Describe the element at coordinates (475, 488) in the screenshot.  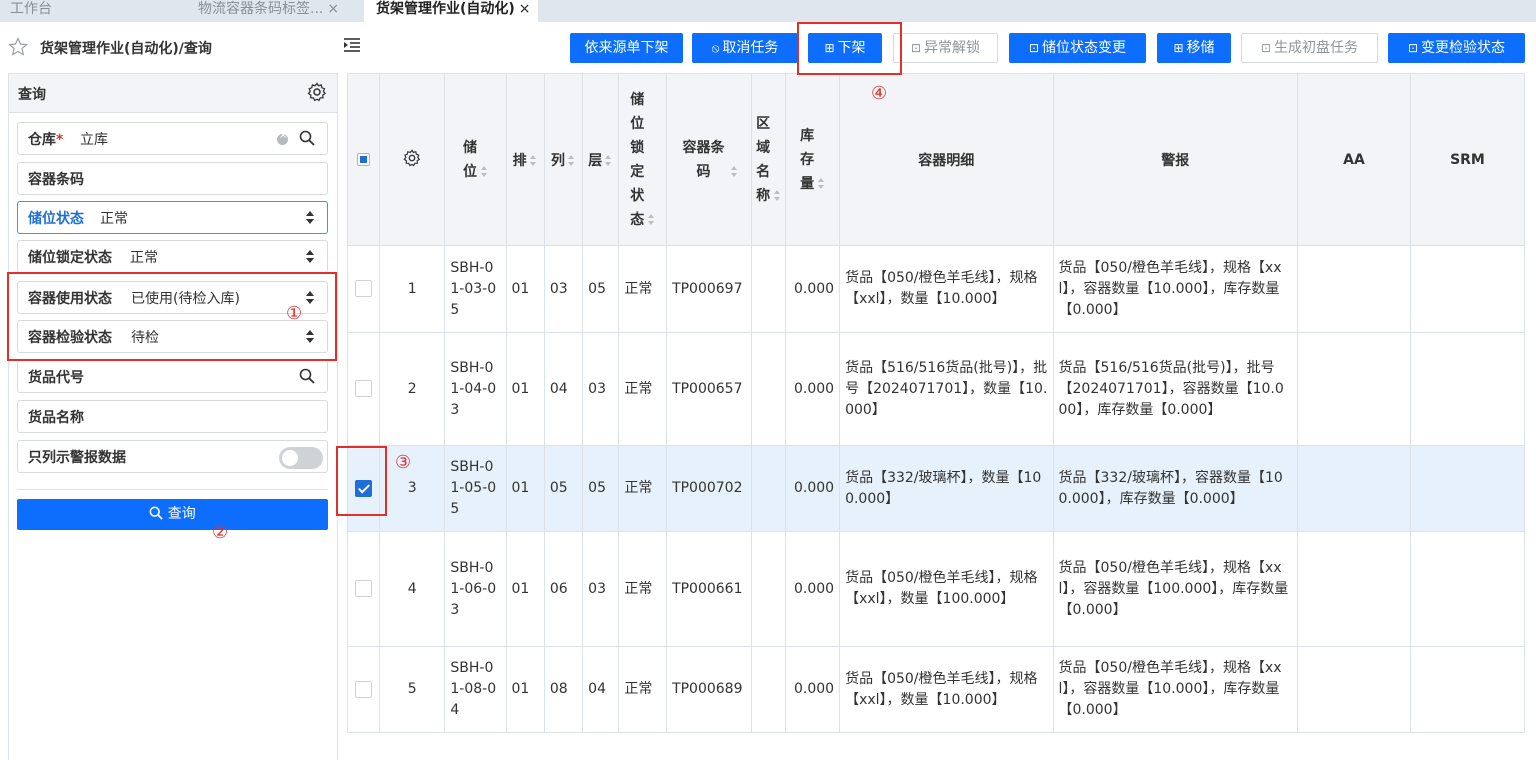
I see `cell-location: SBH-01-05-05` at that location.